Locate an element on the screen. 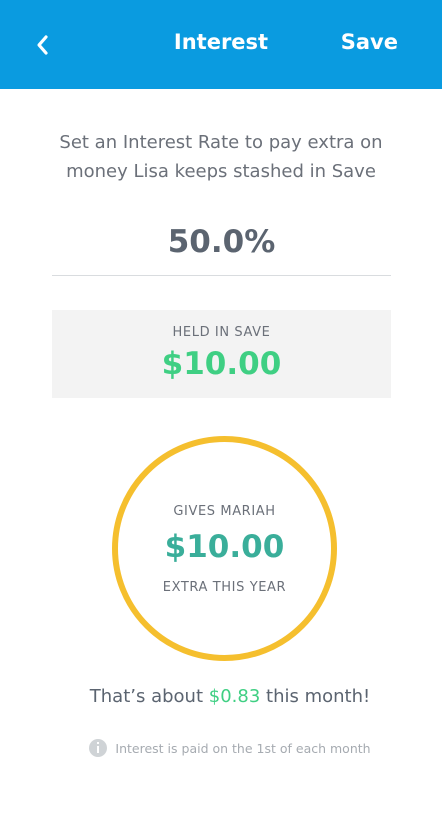  extra-this-year-label: EXTRA THIS YEAR is located at coordinates (224, 587).